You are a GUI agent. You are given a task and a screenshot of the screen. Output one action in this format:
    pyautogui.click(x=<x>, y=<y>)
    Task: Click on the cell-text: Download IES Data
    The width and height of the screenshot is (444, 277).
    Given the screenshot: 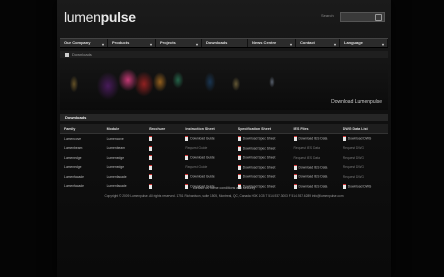 What is the action you would take?
    pyautogui.click(x=313, y=167)
    